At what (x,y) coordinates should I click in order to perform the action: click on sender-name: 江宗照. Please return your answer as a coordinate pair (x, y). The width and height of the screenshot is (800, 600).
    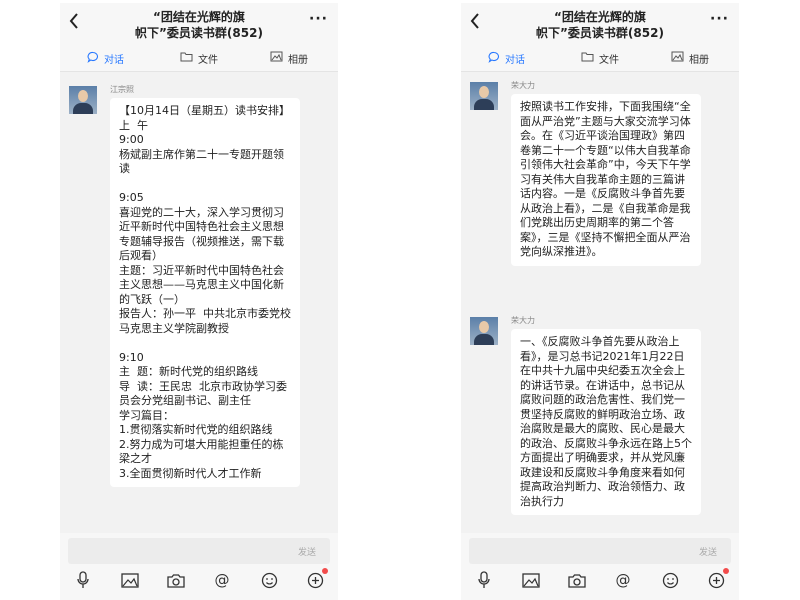
    Looking at the image, I should click on (122, 89).